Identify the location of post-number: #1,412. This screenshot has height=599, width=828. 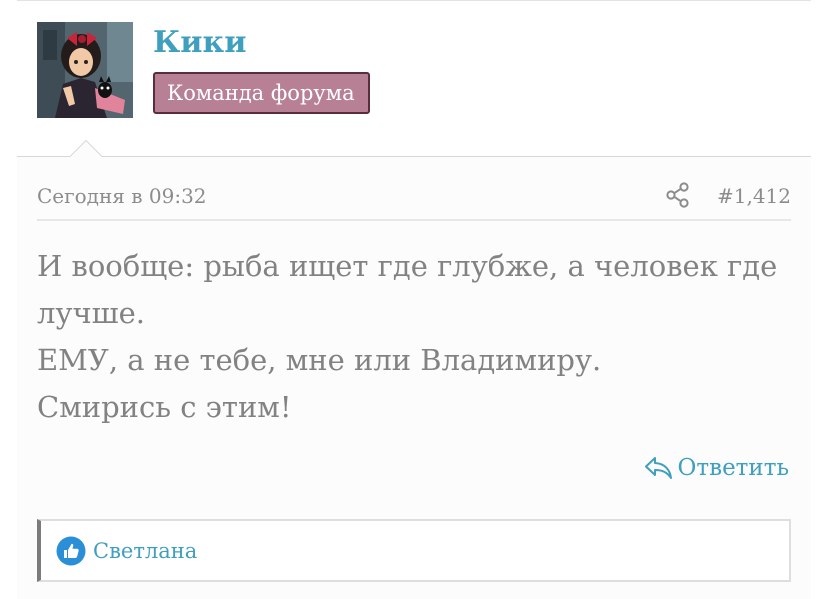
(754, 196).